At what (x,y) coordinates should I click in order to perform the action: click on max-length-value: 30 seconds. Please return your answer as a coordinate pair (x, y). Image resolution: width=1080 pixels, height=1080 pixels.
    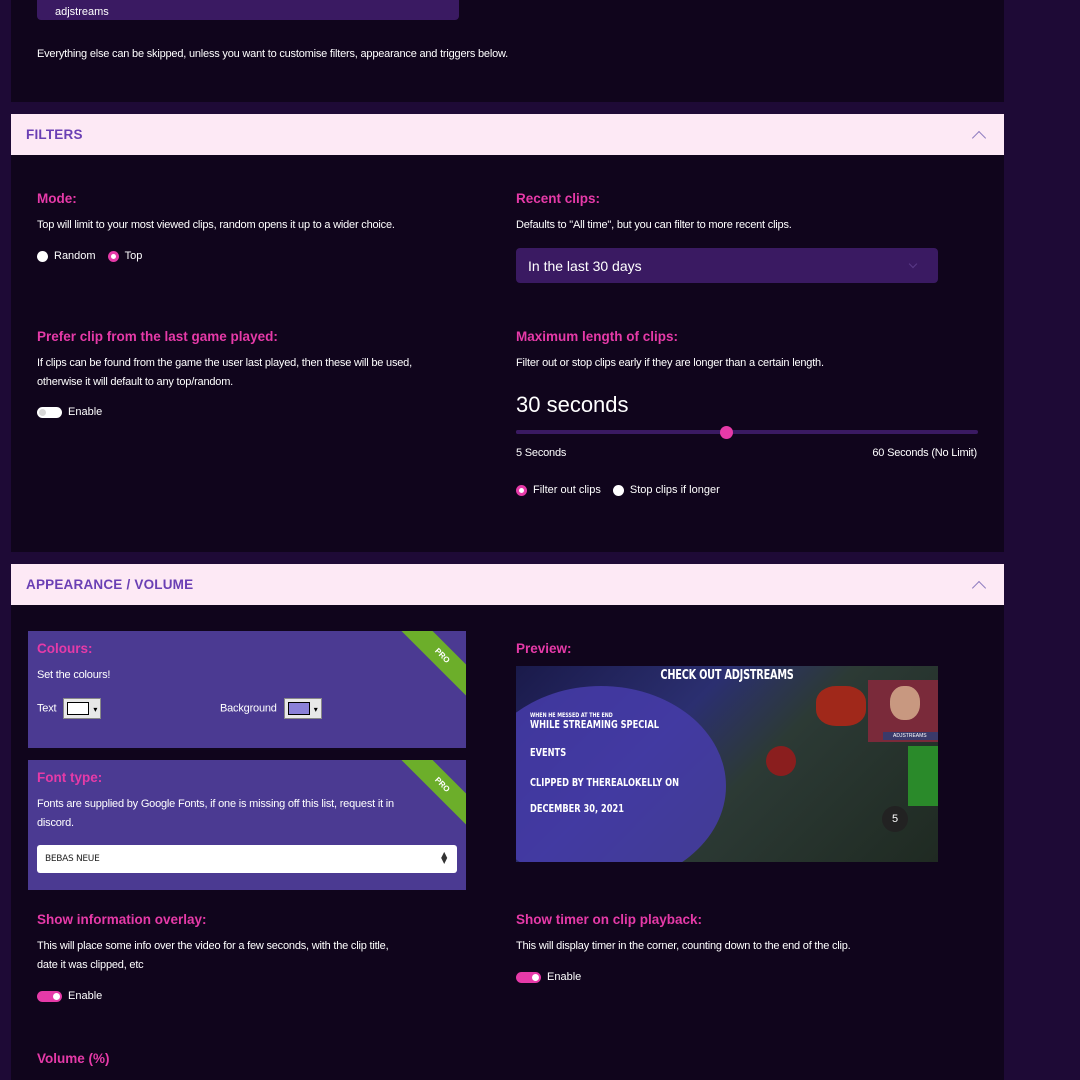
    Looking at the image, I should click on (572, 404).